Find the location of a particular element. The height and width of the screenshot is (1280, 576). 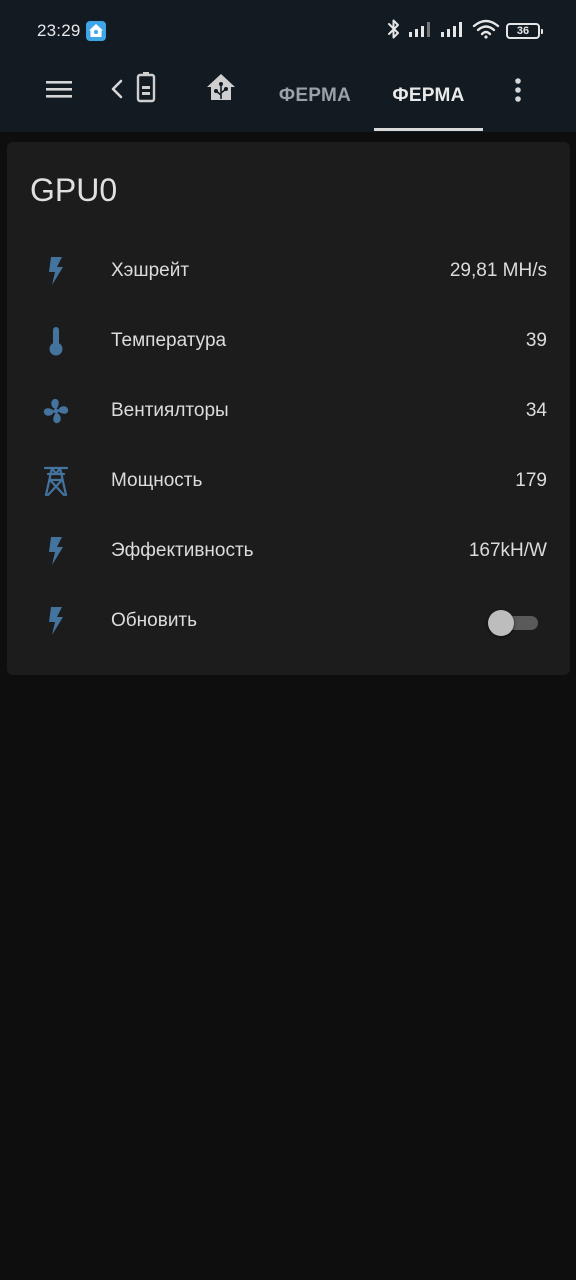

refresh-toggle is located at coordinates (514, 623).